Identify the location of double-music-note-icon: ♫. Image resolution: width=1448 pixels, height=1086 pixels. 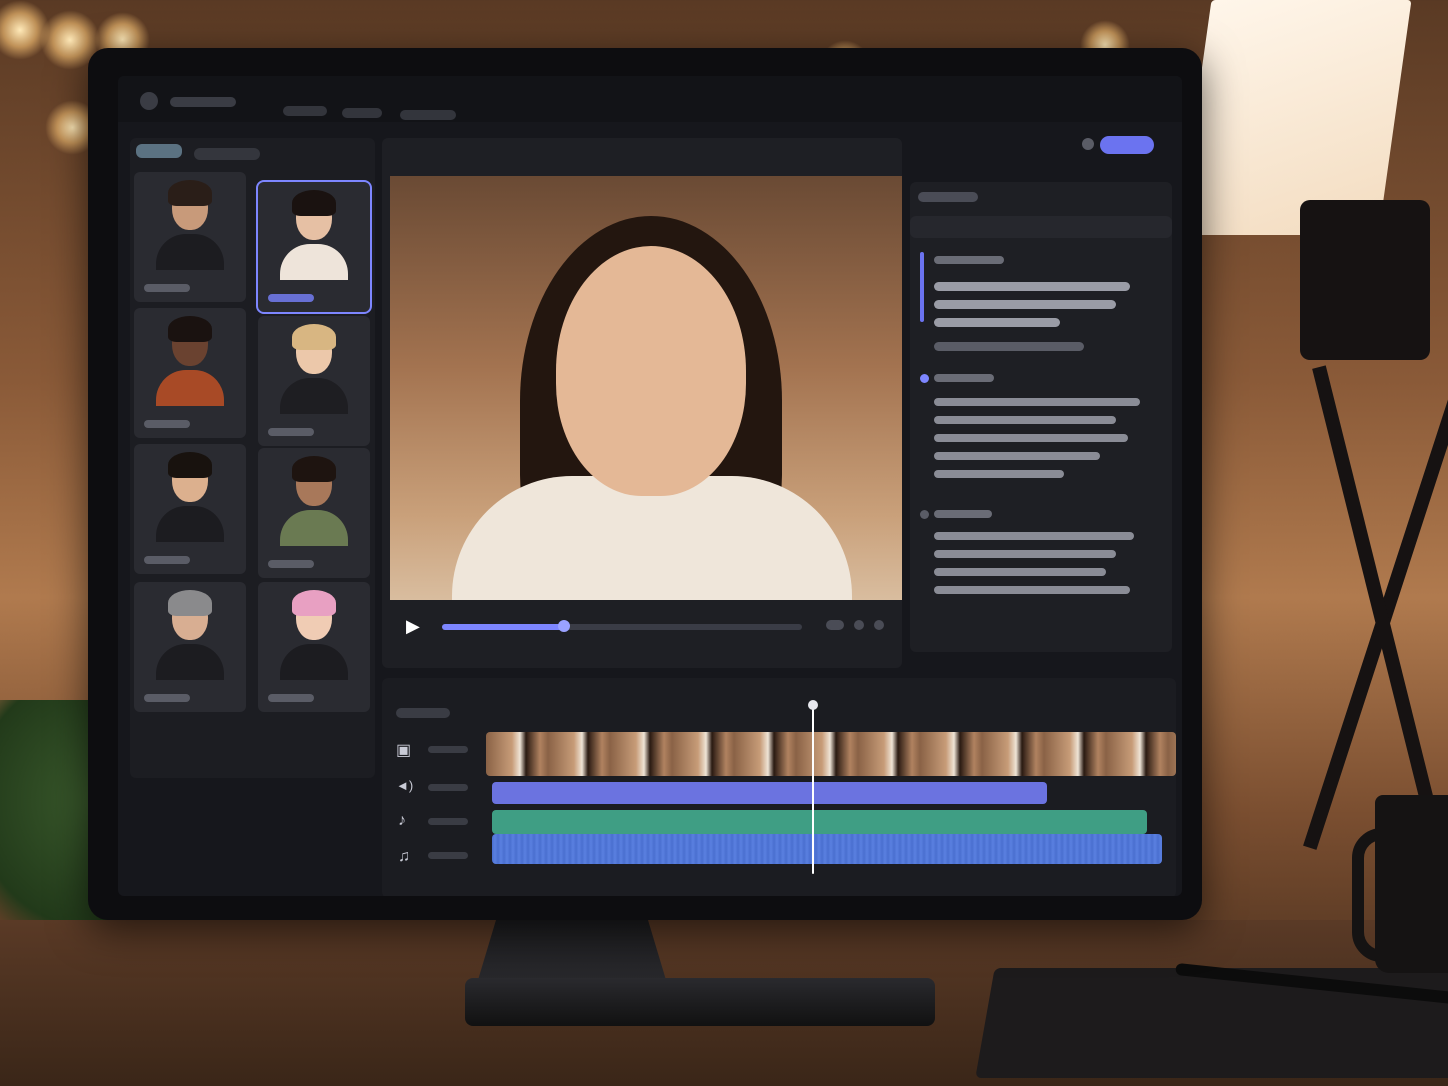
(404, 856).